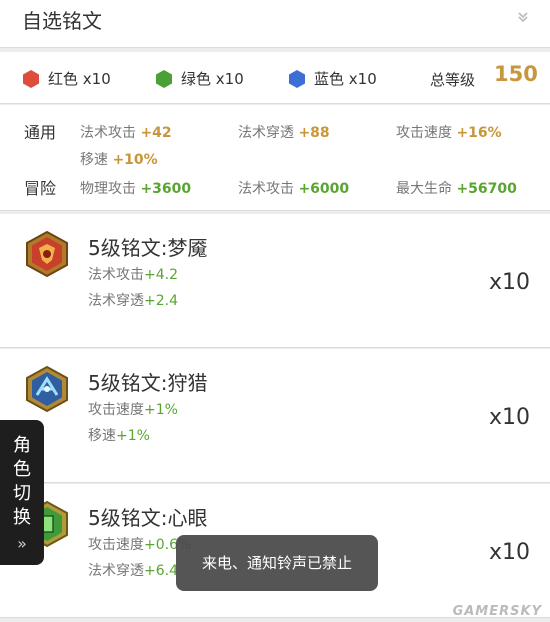 This screenshot has height=622, width=550. I want to click on rune-stat-line: 法术攻击+4.2, so click(133, 275).